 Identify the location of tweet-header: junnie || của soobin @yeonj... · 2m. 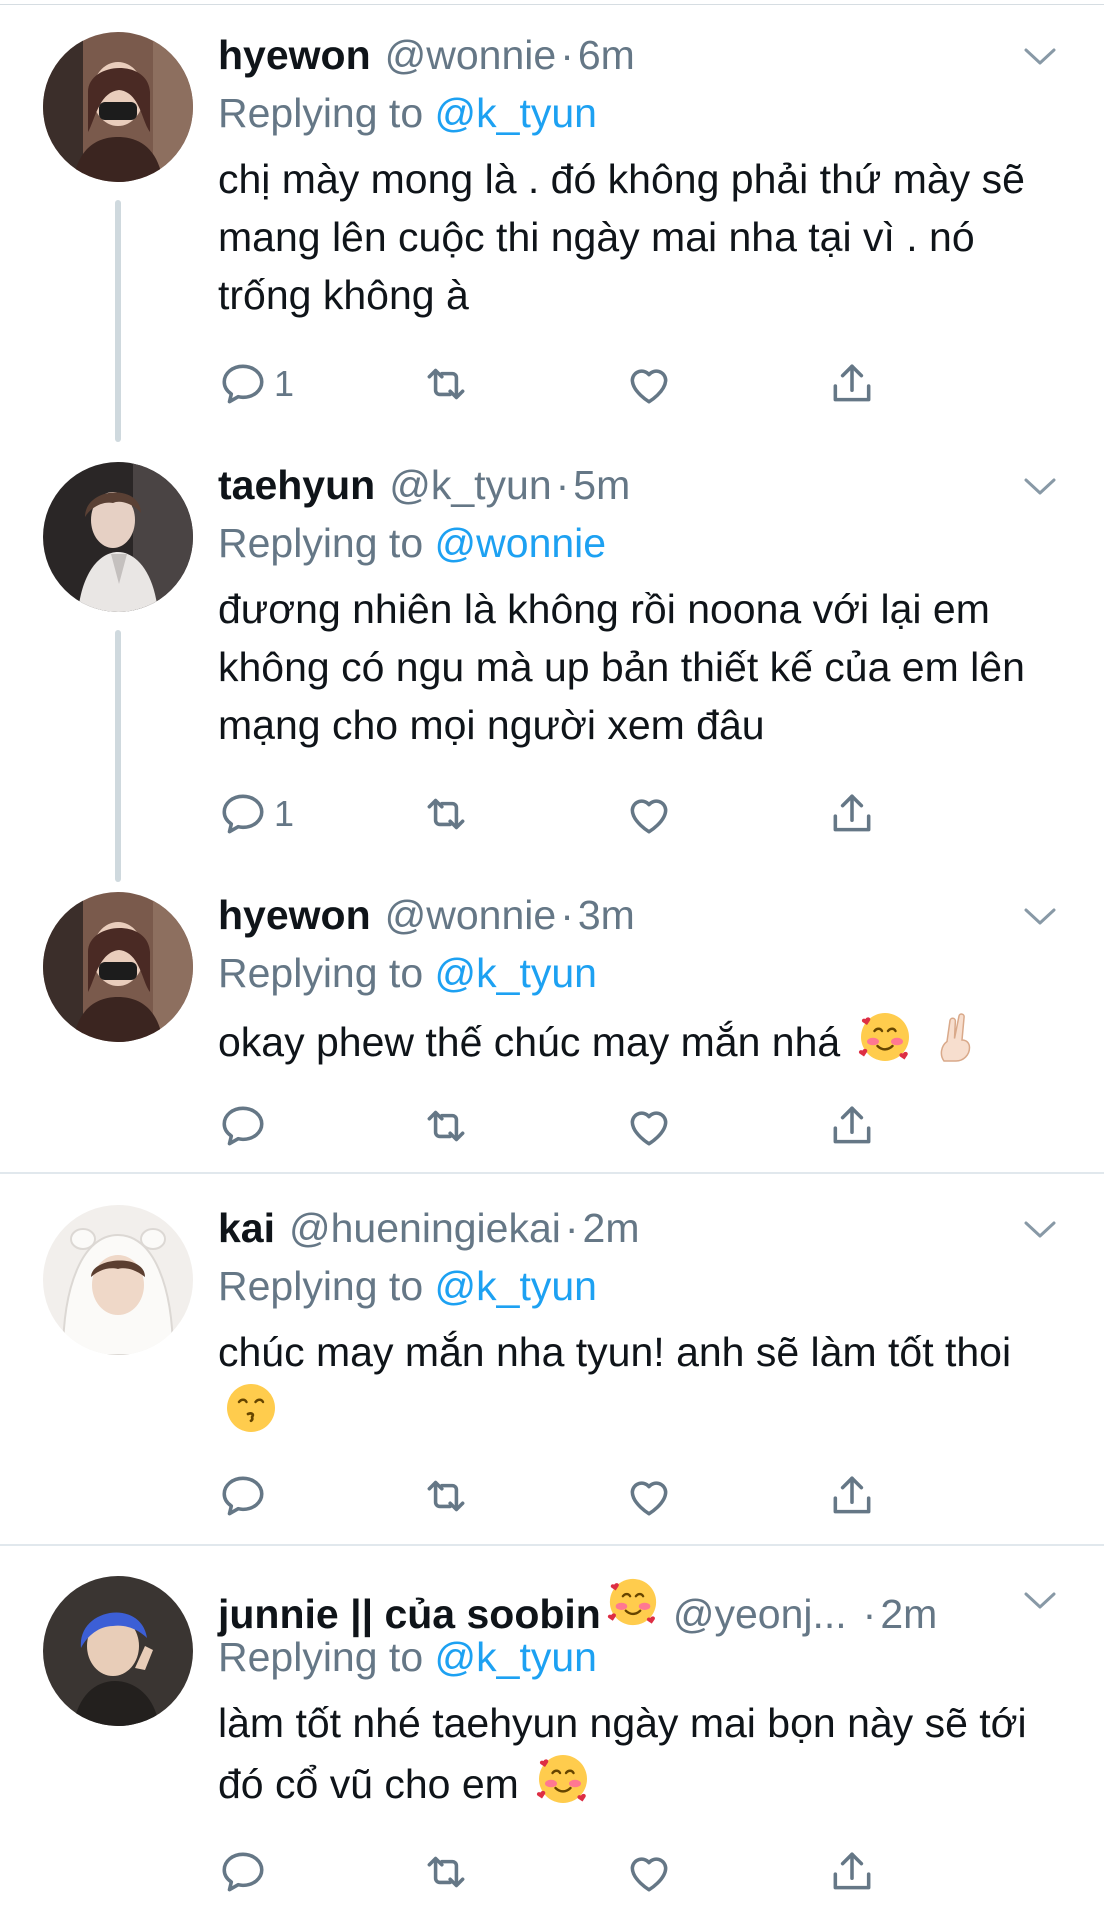
(577, 1606).